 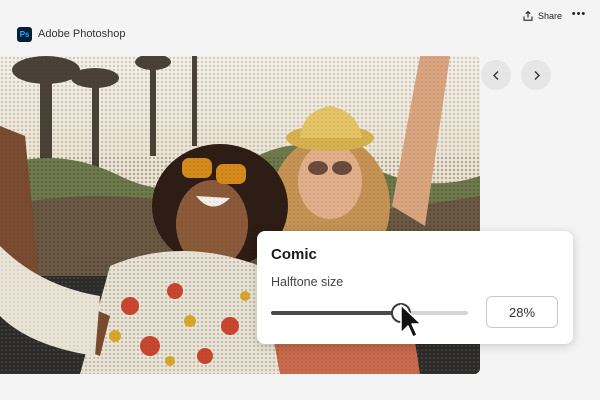 What do you see at coordinates (294, 254) in the screenshot?
I see `effect-title: Comic` at bounding box center [294, 254].